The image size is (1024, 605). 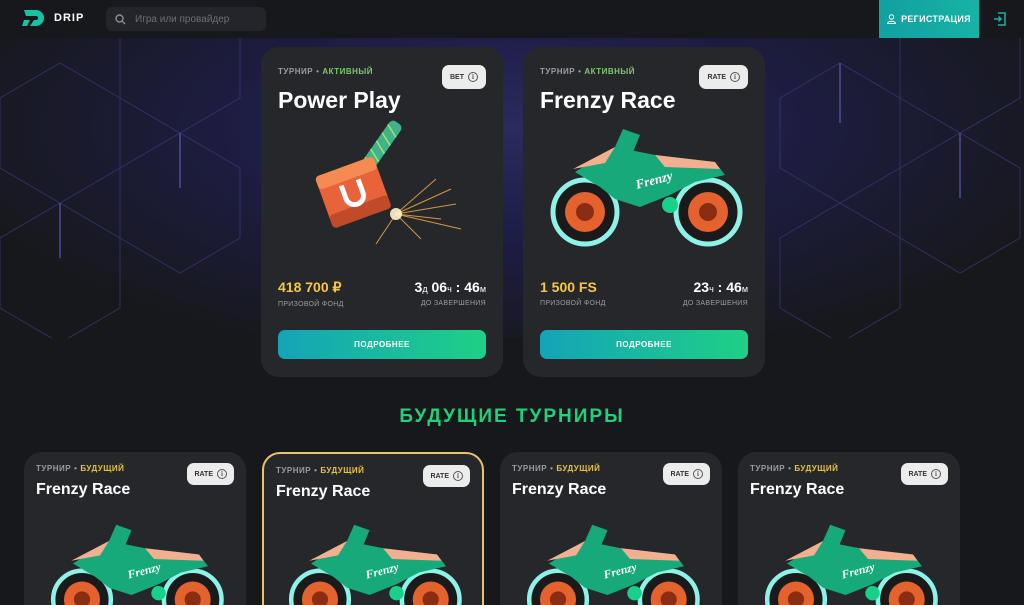 I want to click on top-bar: DRIP РЕГИСТРАЦИЯ, so click(x=512, y=19).